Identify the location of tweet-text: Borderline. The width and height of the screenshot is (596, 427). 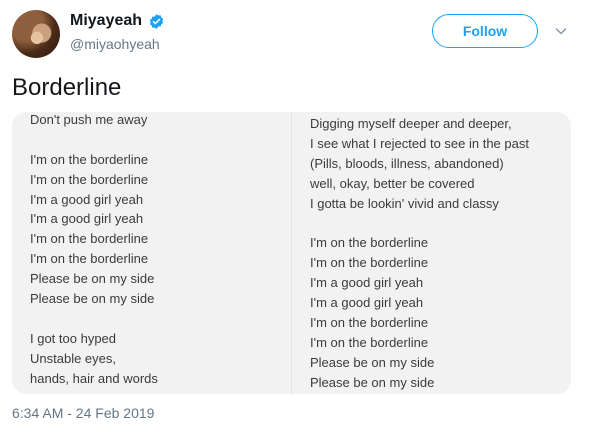
(67, 87).